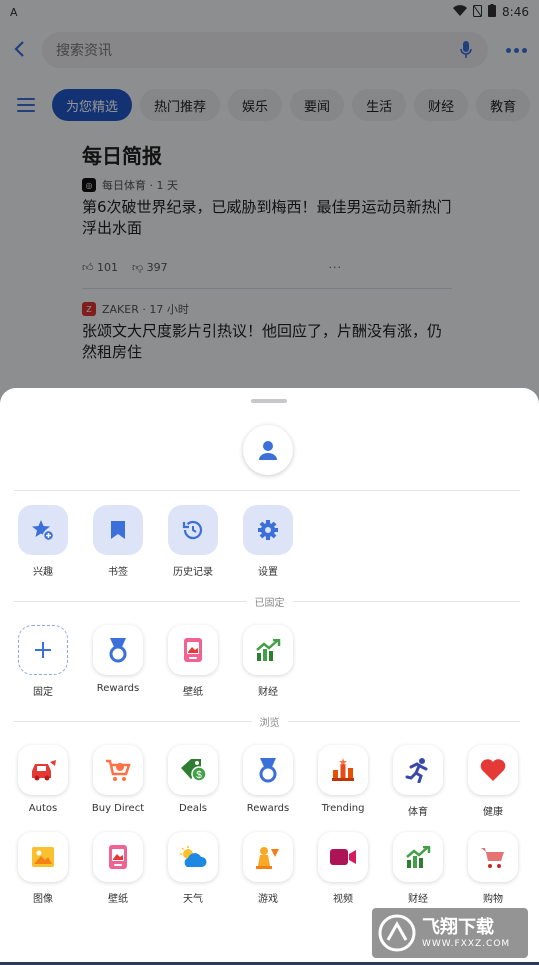  What do you see at coordinates (492, 858) in the screenshot?
I see `shopping-cart-icon` at bounding box center [492, 858].